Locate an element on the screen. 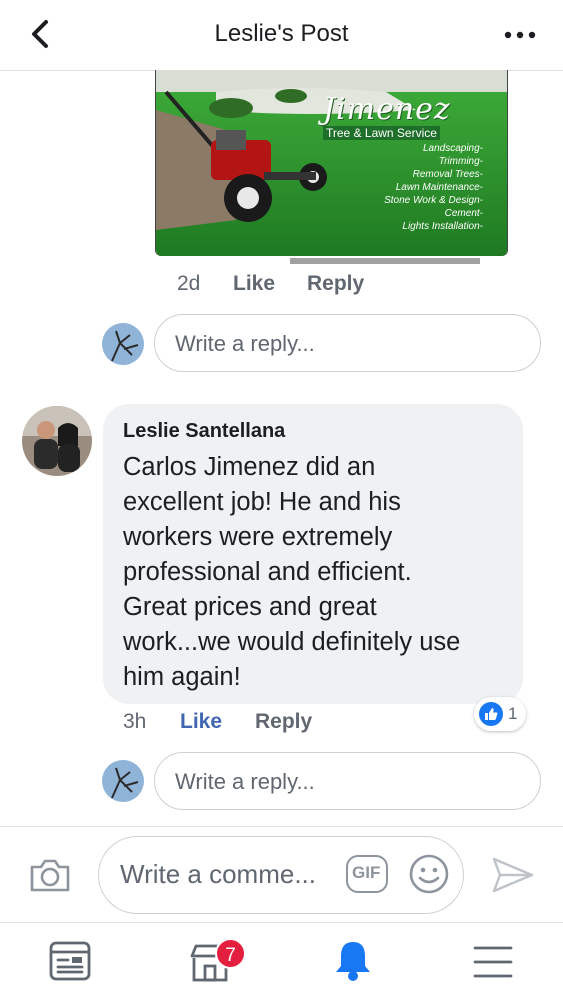  top-navigation-bar: Leslie's Post is located at coordinates (281, 35).